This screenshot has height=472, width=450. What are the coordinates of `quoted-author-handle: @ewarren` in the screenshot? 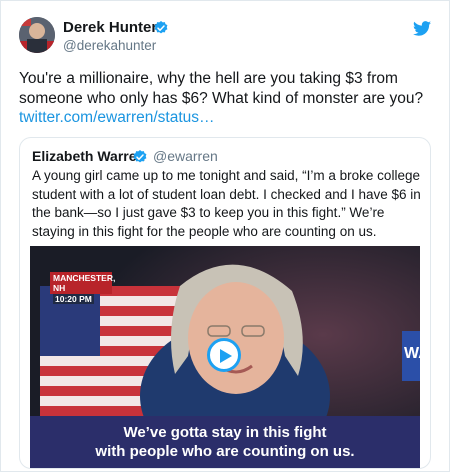 It's located at (185, 156).